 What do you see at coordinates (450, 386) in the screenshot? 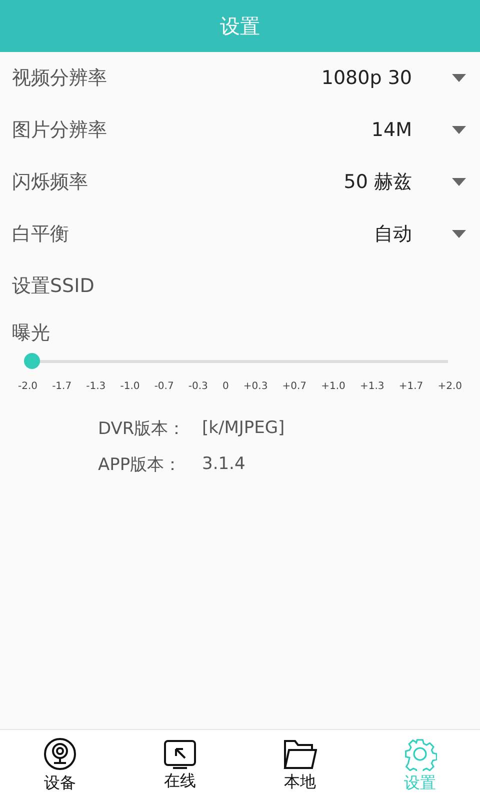
I see `tick-label: +2.0` at bounding box center [450, 386].